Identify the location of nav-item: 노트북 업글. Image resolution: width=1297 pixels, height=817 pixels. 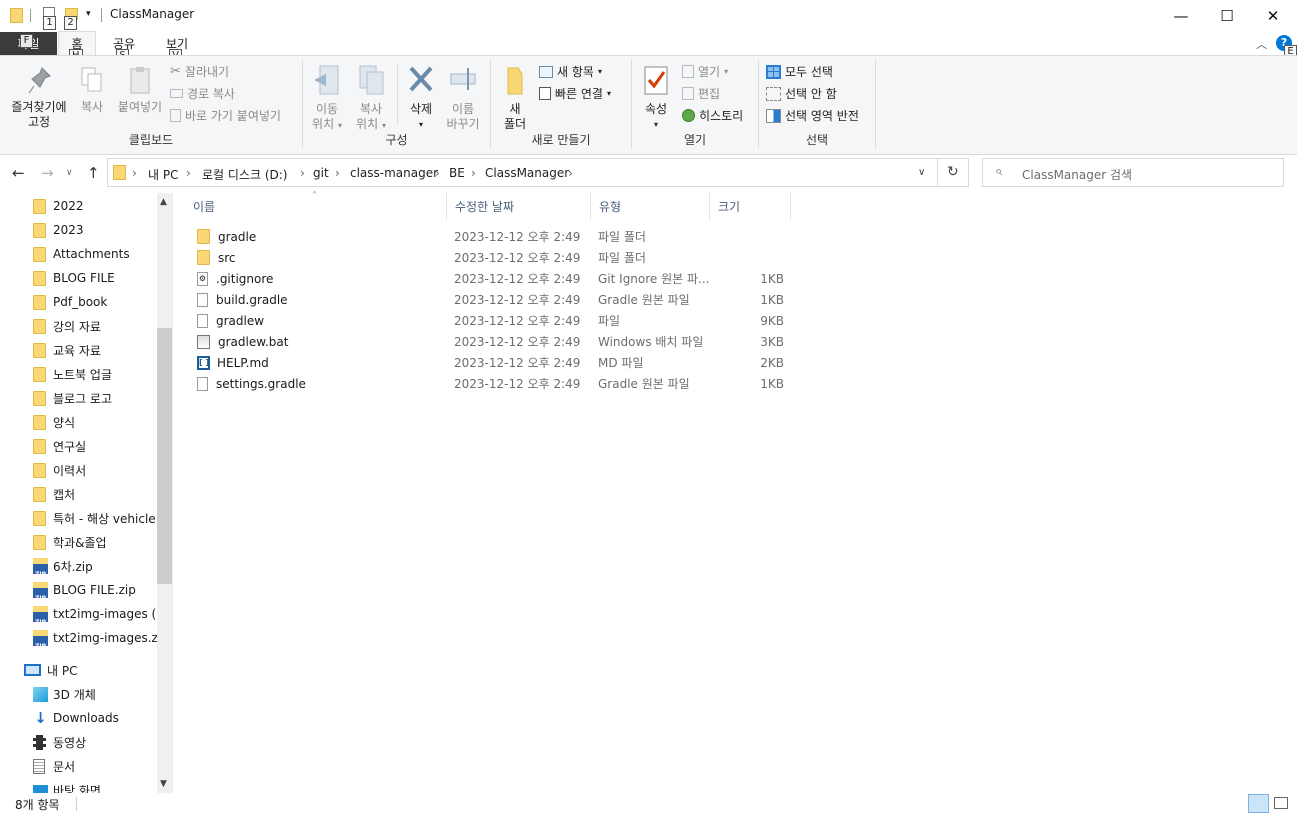
(78, 374).